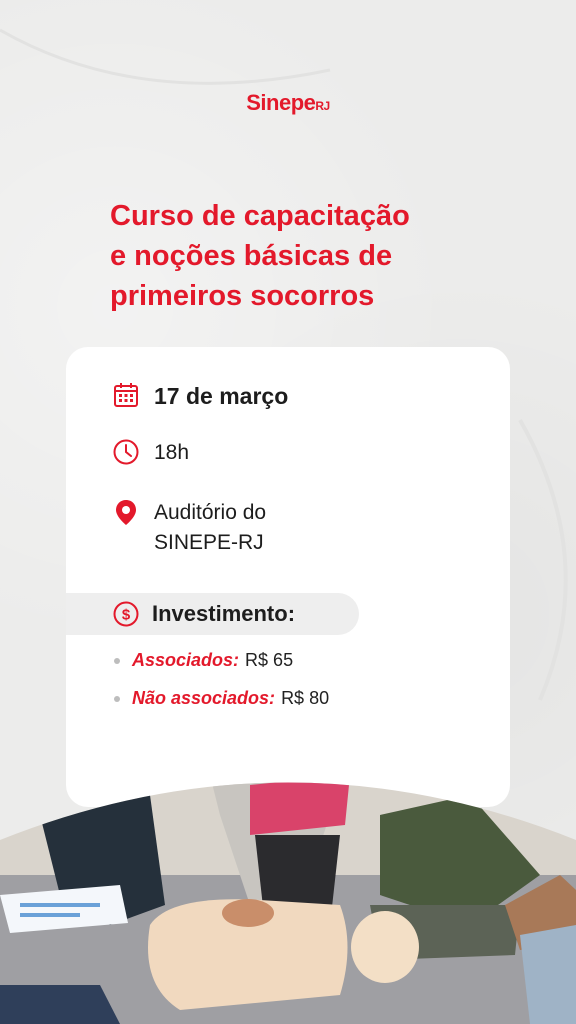 The image size is (576, 1024). What do you see at coordinates (126, 395) in the screenshot?
I see `calendar-icon` at bounding box center [126, 395].